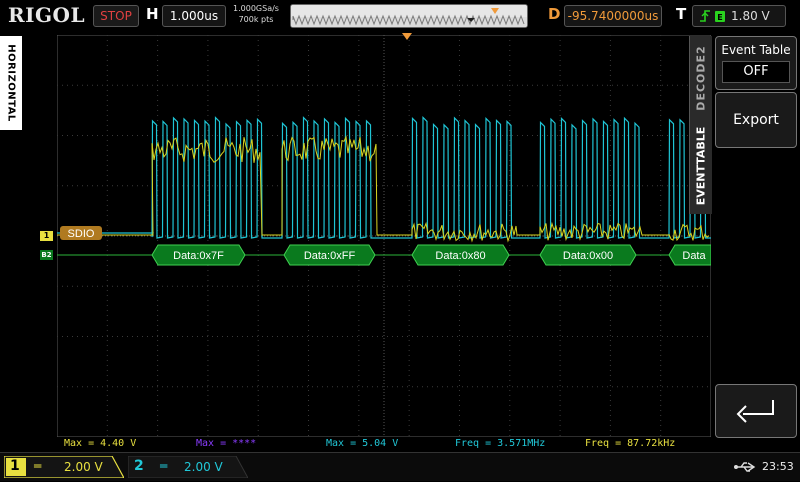 The width and height of the screenshot is (800, 482). I want to click on back-button, so click(756, 411).